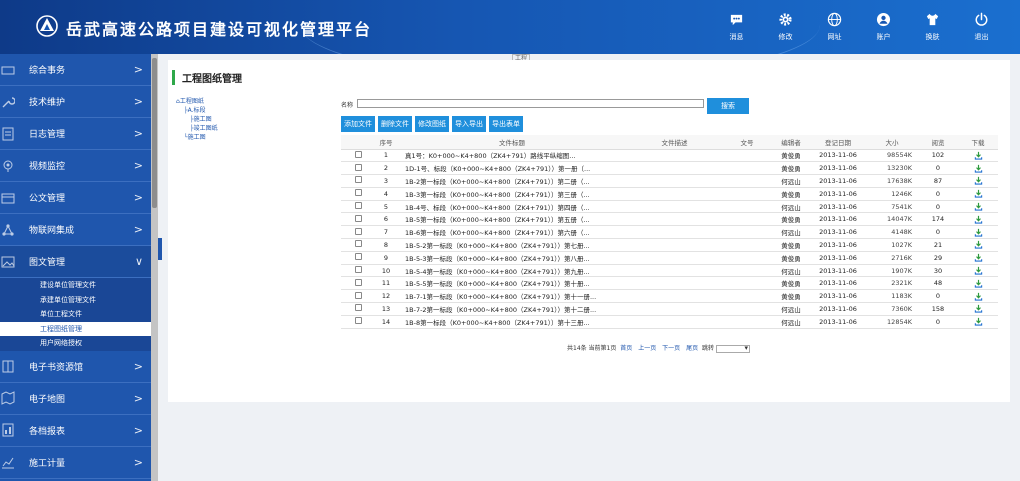 This screenshot has height=481, width=1020. Describe the element at coordinates (75, 285) in the screenshot. I see `sub-item-owner-files: 建设单位管理文件` at that location.